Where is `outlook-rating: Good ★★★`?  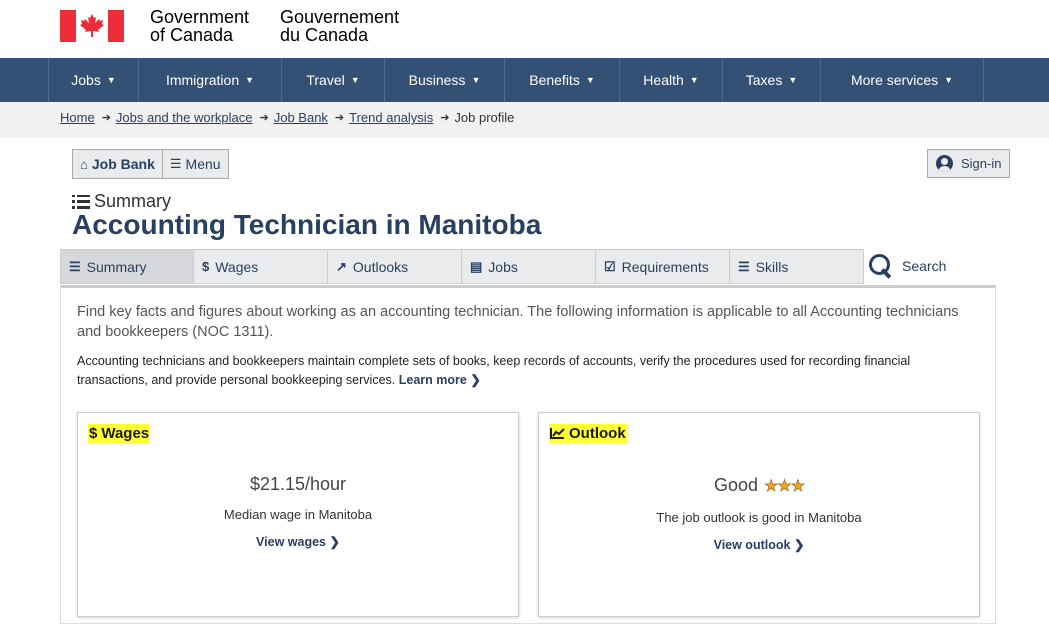 outlook-rating: Good ★★★ is located at coordinates (759, 485).